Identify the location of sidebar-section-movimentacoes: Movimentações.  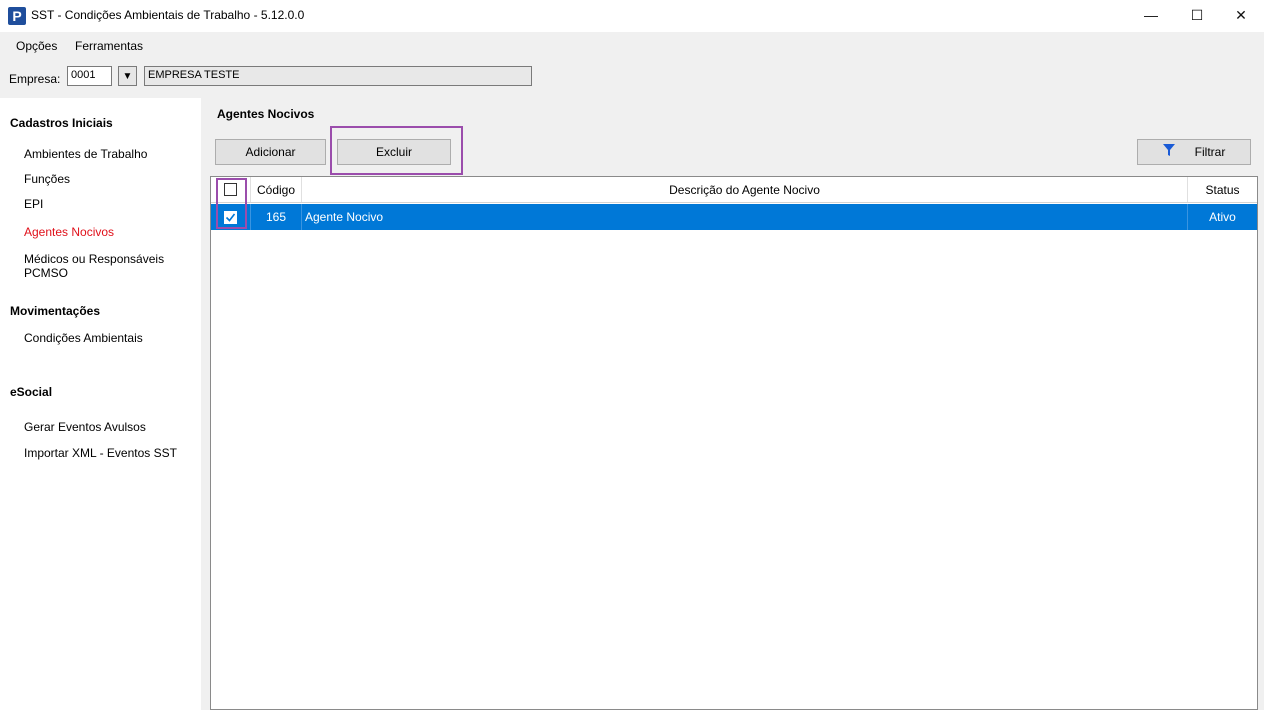
(55, 311).